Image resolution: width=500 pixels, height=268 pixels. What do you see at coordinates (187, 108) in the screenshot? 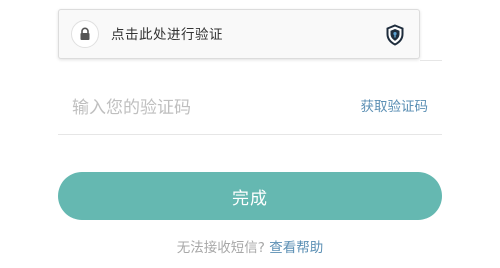
I see `code-input` at bounding box center [187, 108].